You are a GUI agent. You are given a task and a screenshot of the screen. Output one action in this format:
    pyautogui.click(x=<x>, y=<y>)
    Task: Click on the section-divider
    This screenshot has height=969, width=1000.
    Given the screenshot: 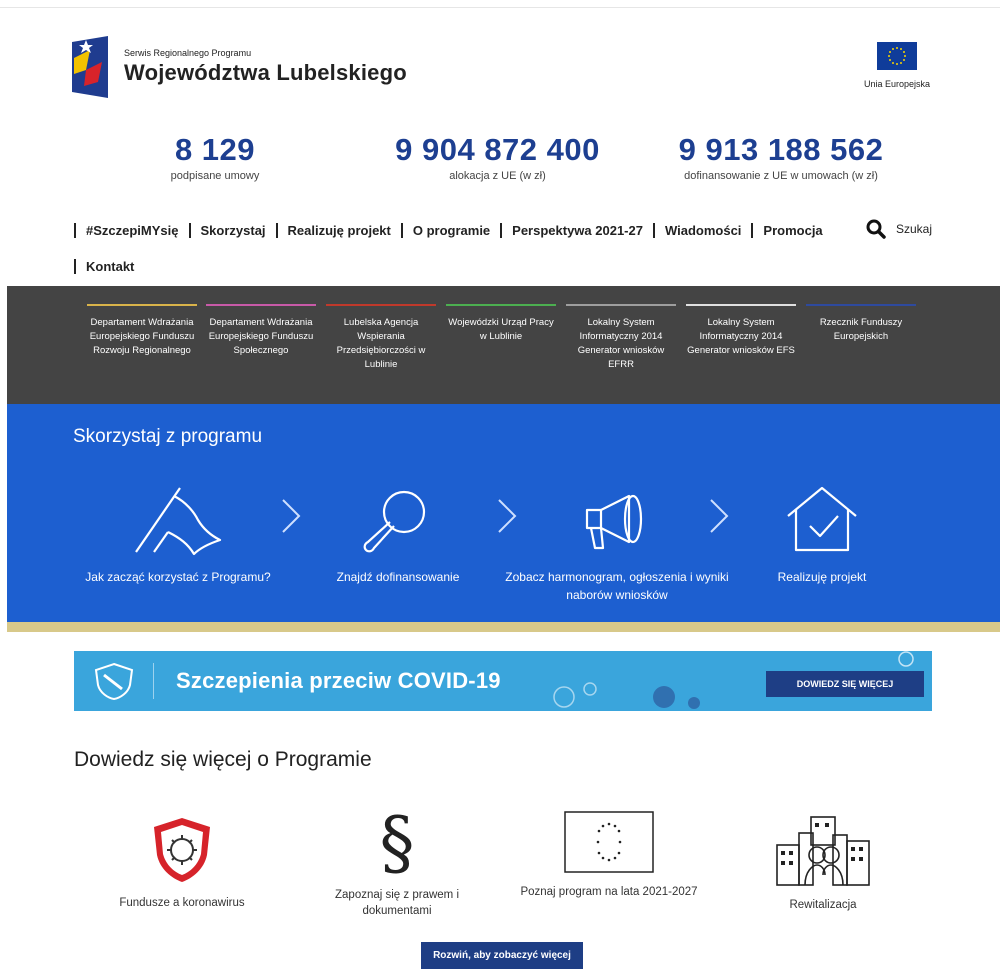 What is the action you would take?
    pyautogui.click(x=503, y=627)
    